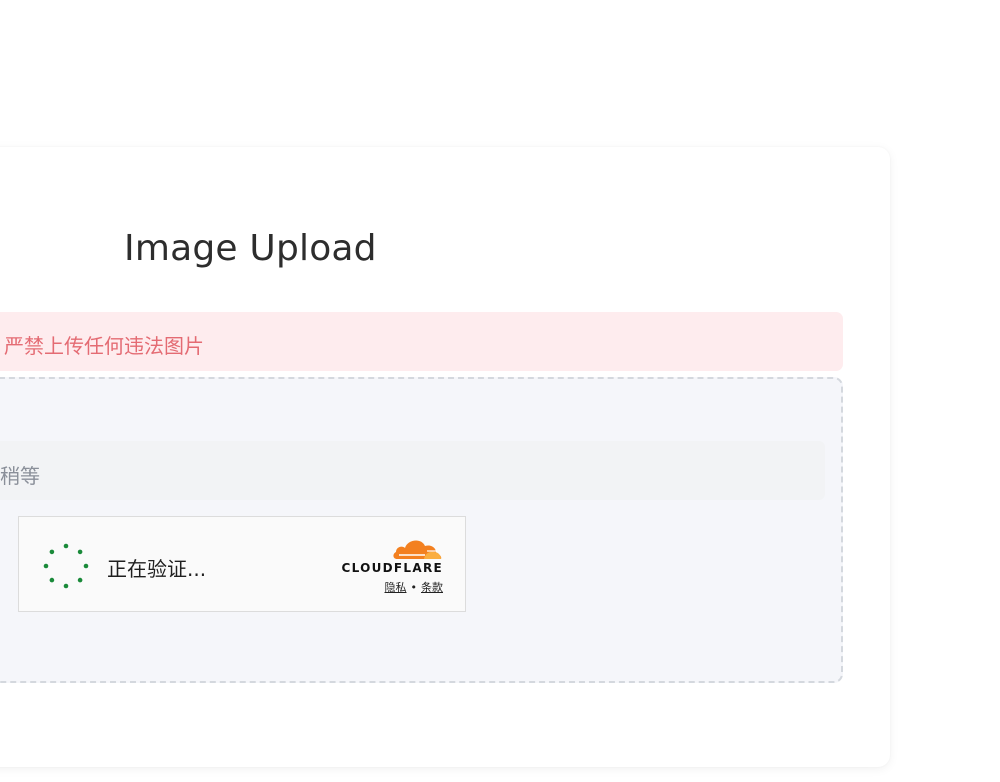 This screenshot has height=782, width=1000. What do you see at coordinates (421, 341) in the screenshot?
I see `warning-alert: 严禁上传任何违法图片` at bounding box center [421, 341].